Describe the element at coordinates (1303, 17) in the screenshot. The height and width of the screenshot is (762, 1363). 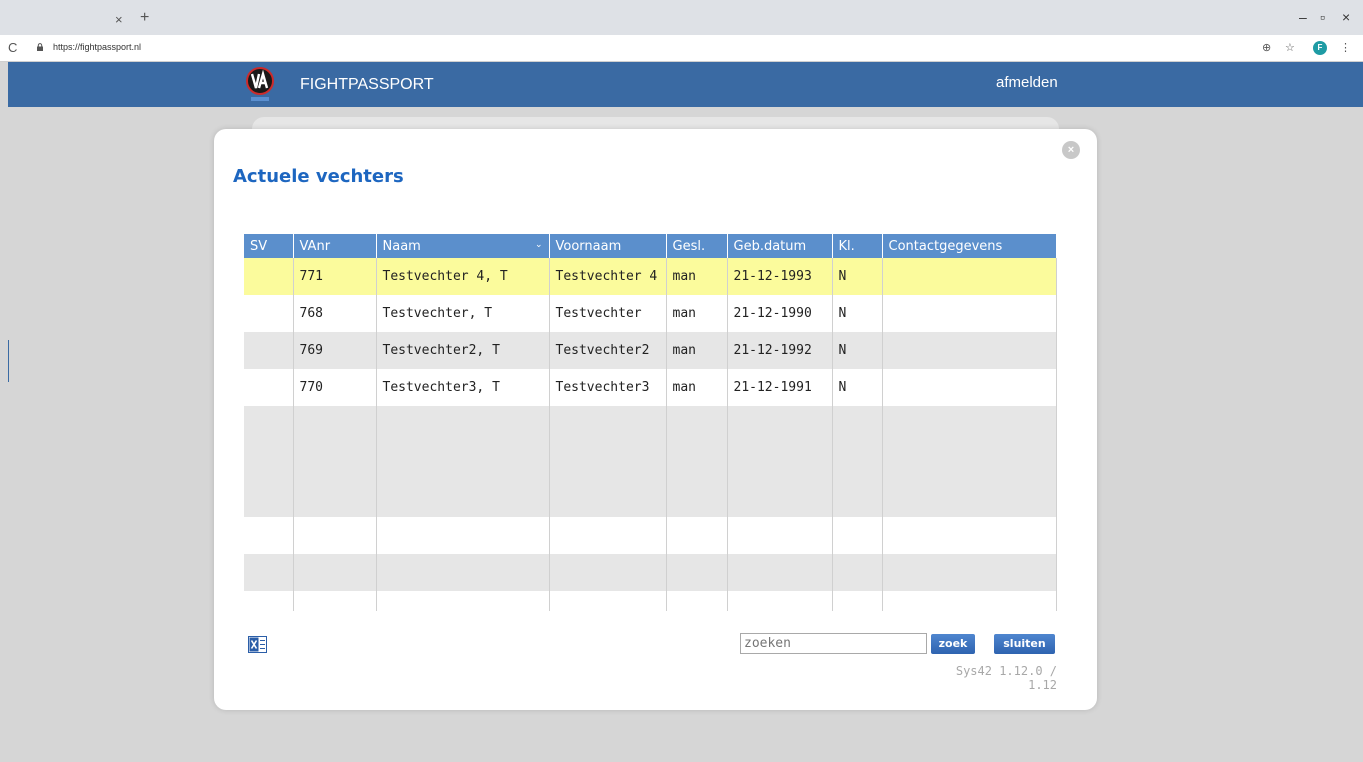
I see `minimize-button: –` at that location.